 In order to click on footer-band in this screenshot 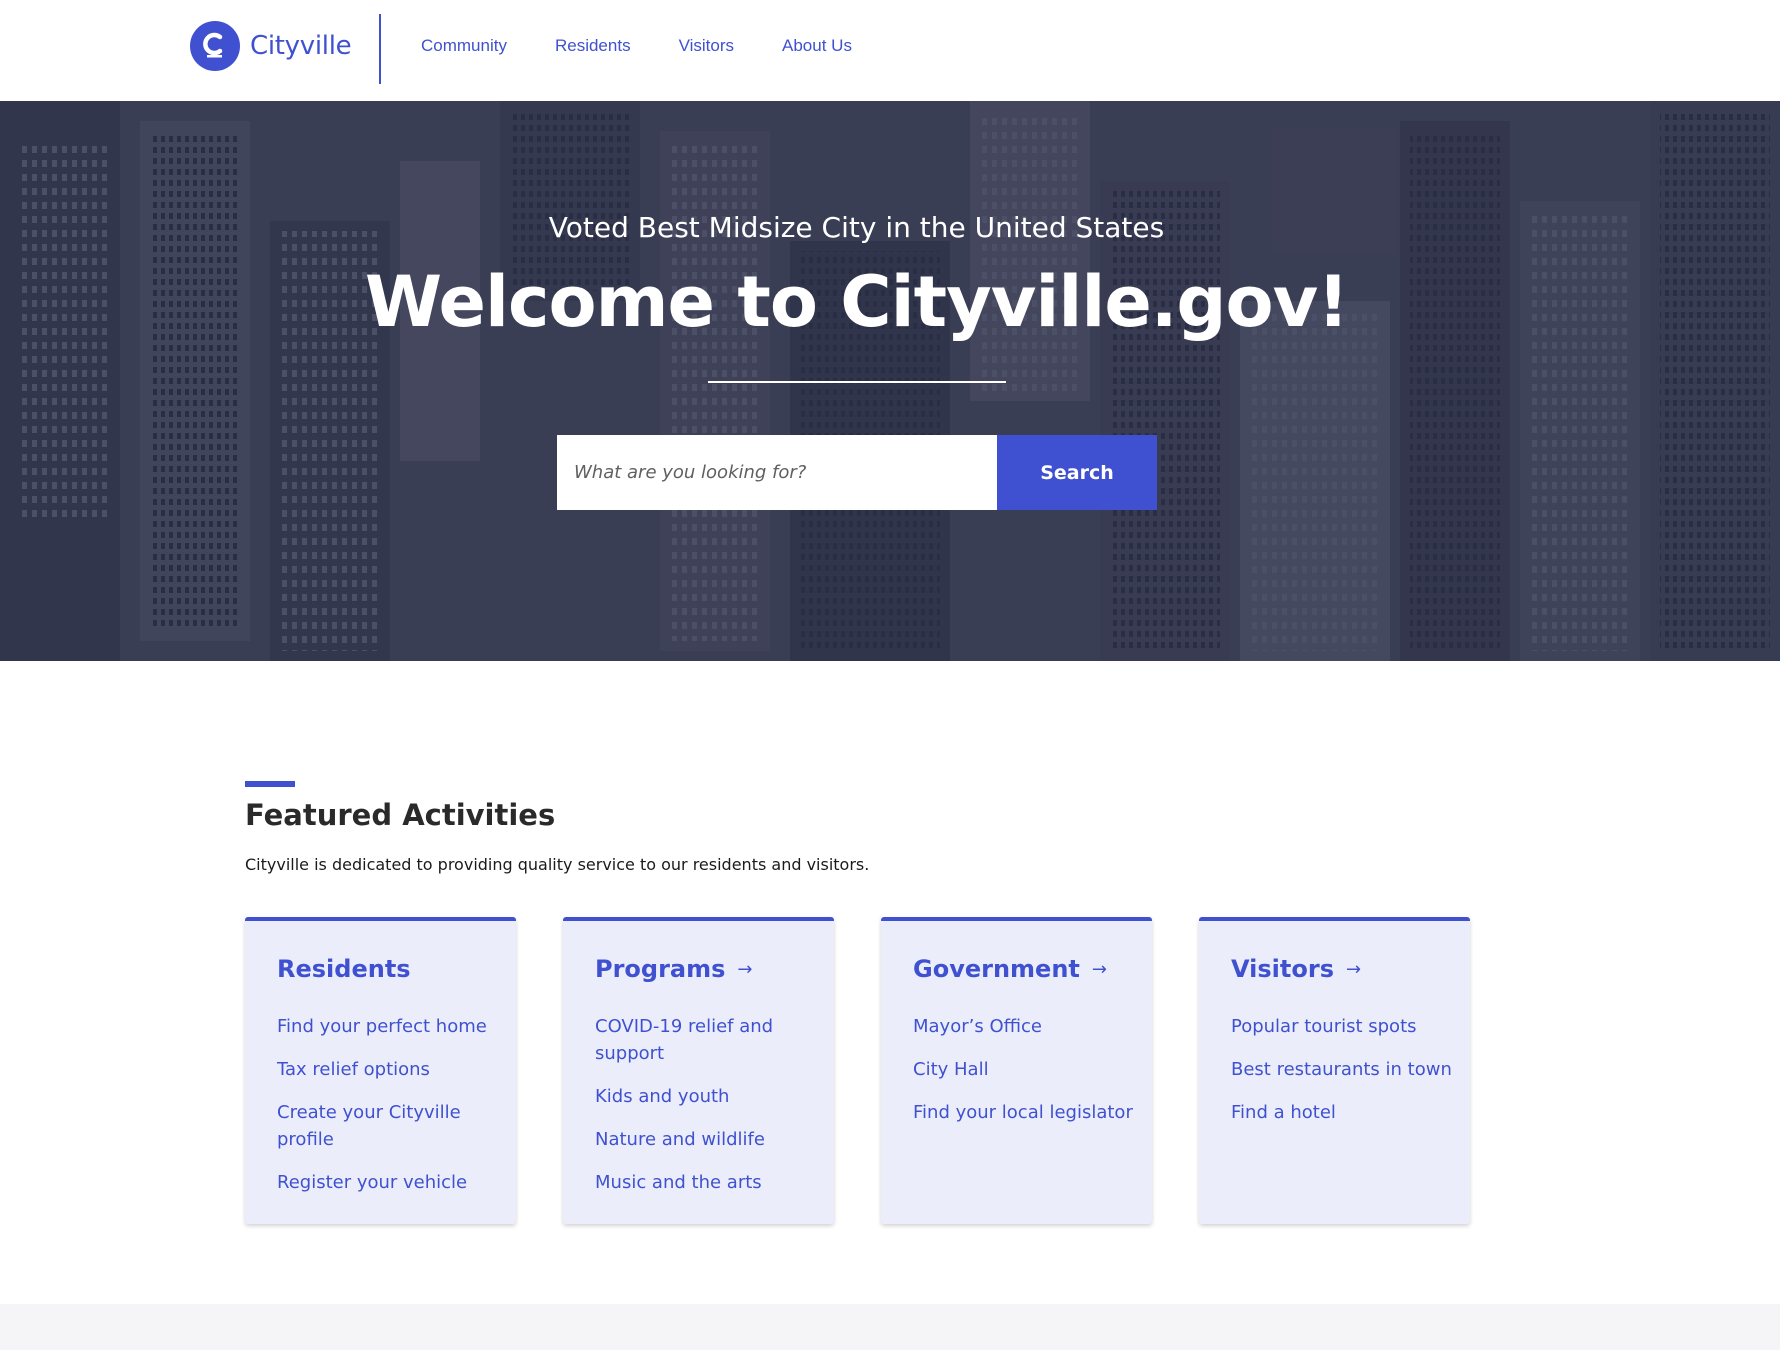, I will do `click(890, 1327)`.